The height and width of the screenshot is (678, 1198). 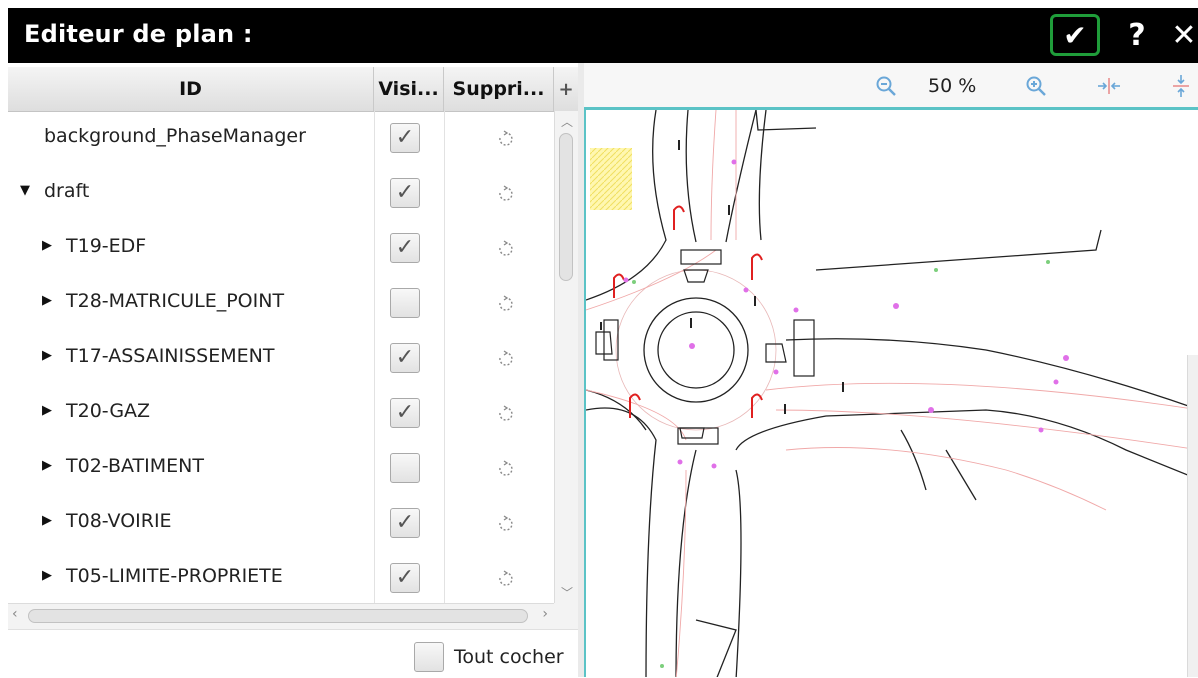 I want to click on vertical-scrollbar: ︿ ﹀, so click(x=566, y=357).